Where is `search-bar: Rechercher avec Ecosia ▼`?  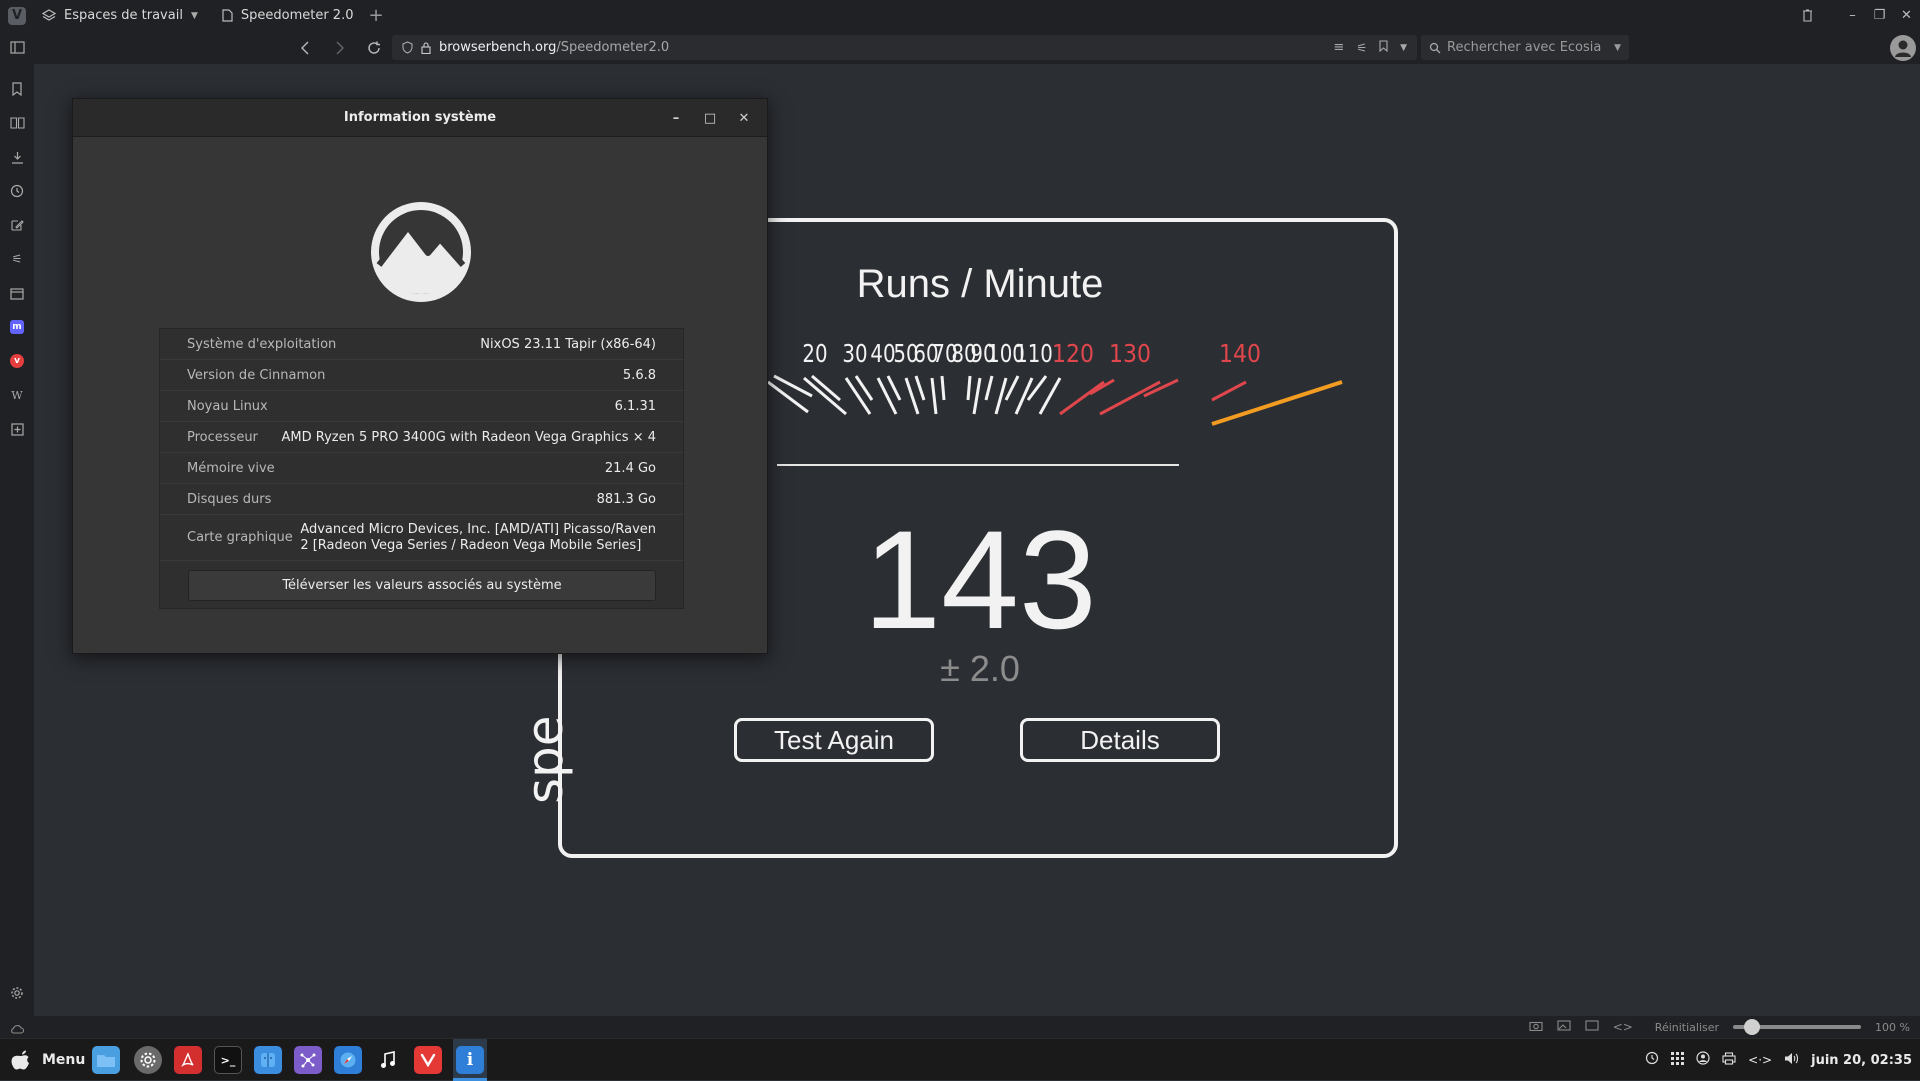
search-bar: Rechercher avec Ecosia ▼ is located at coordinates (1525, 47).